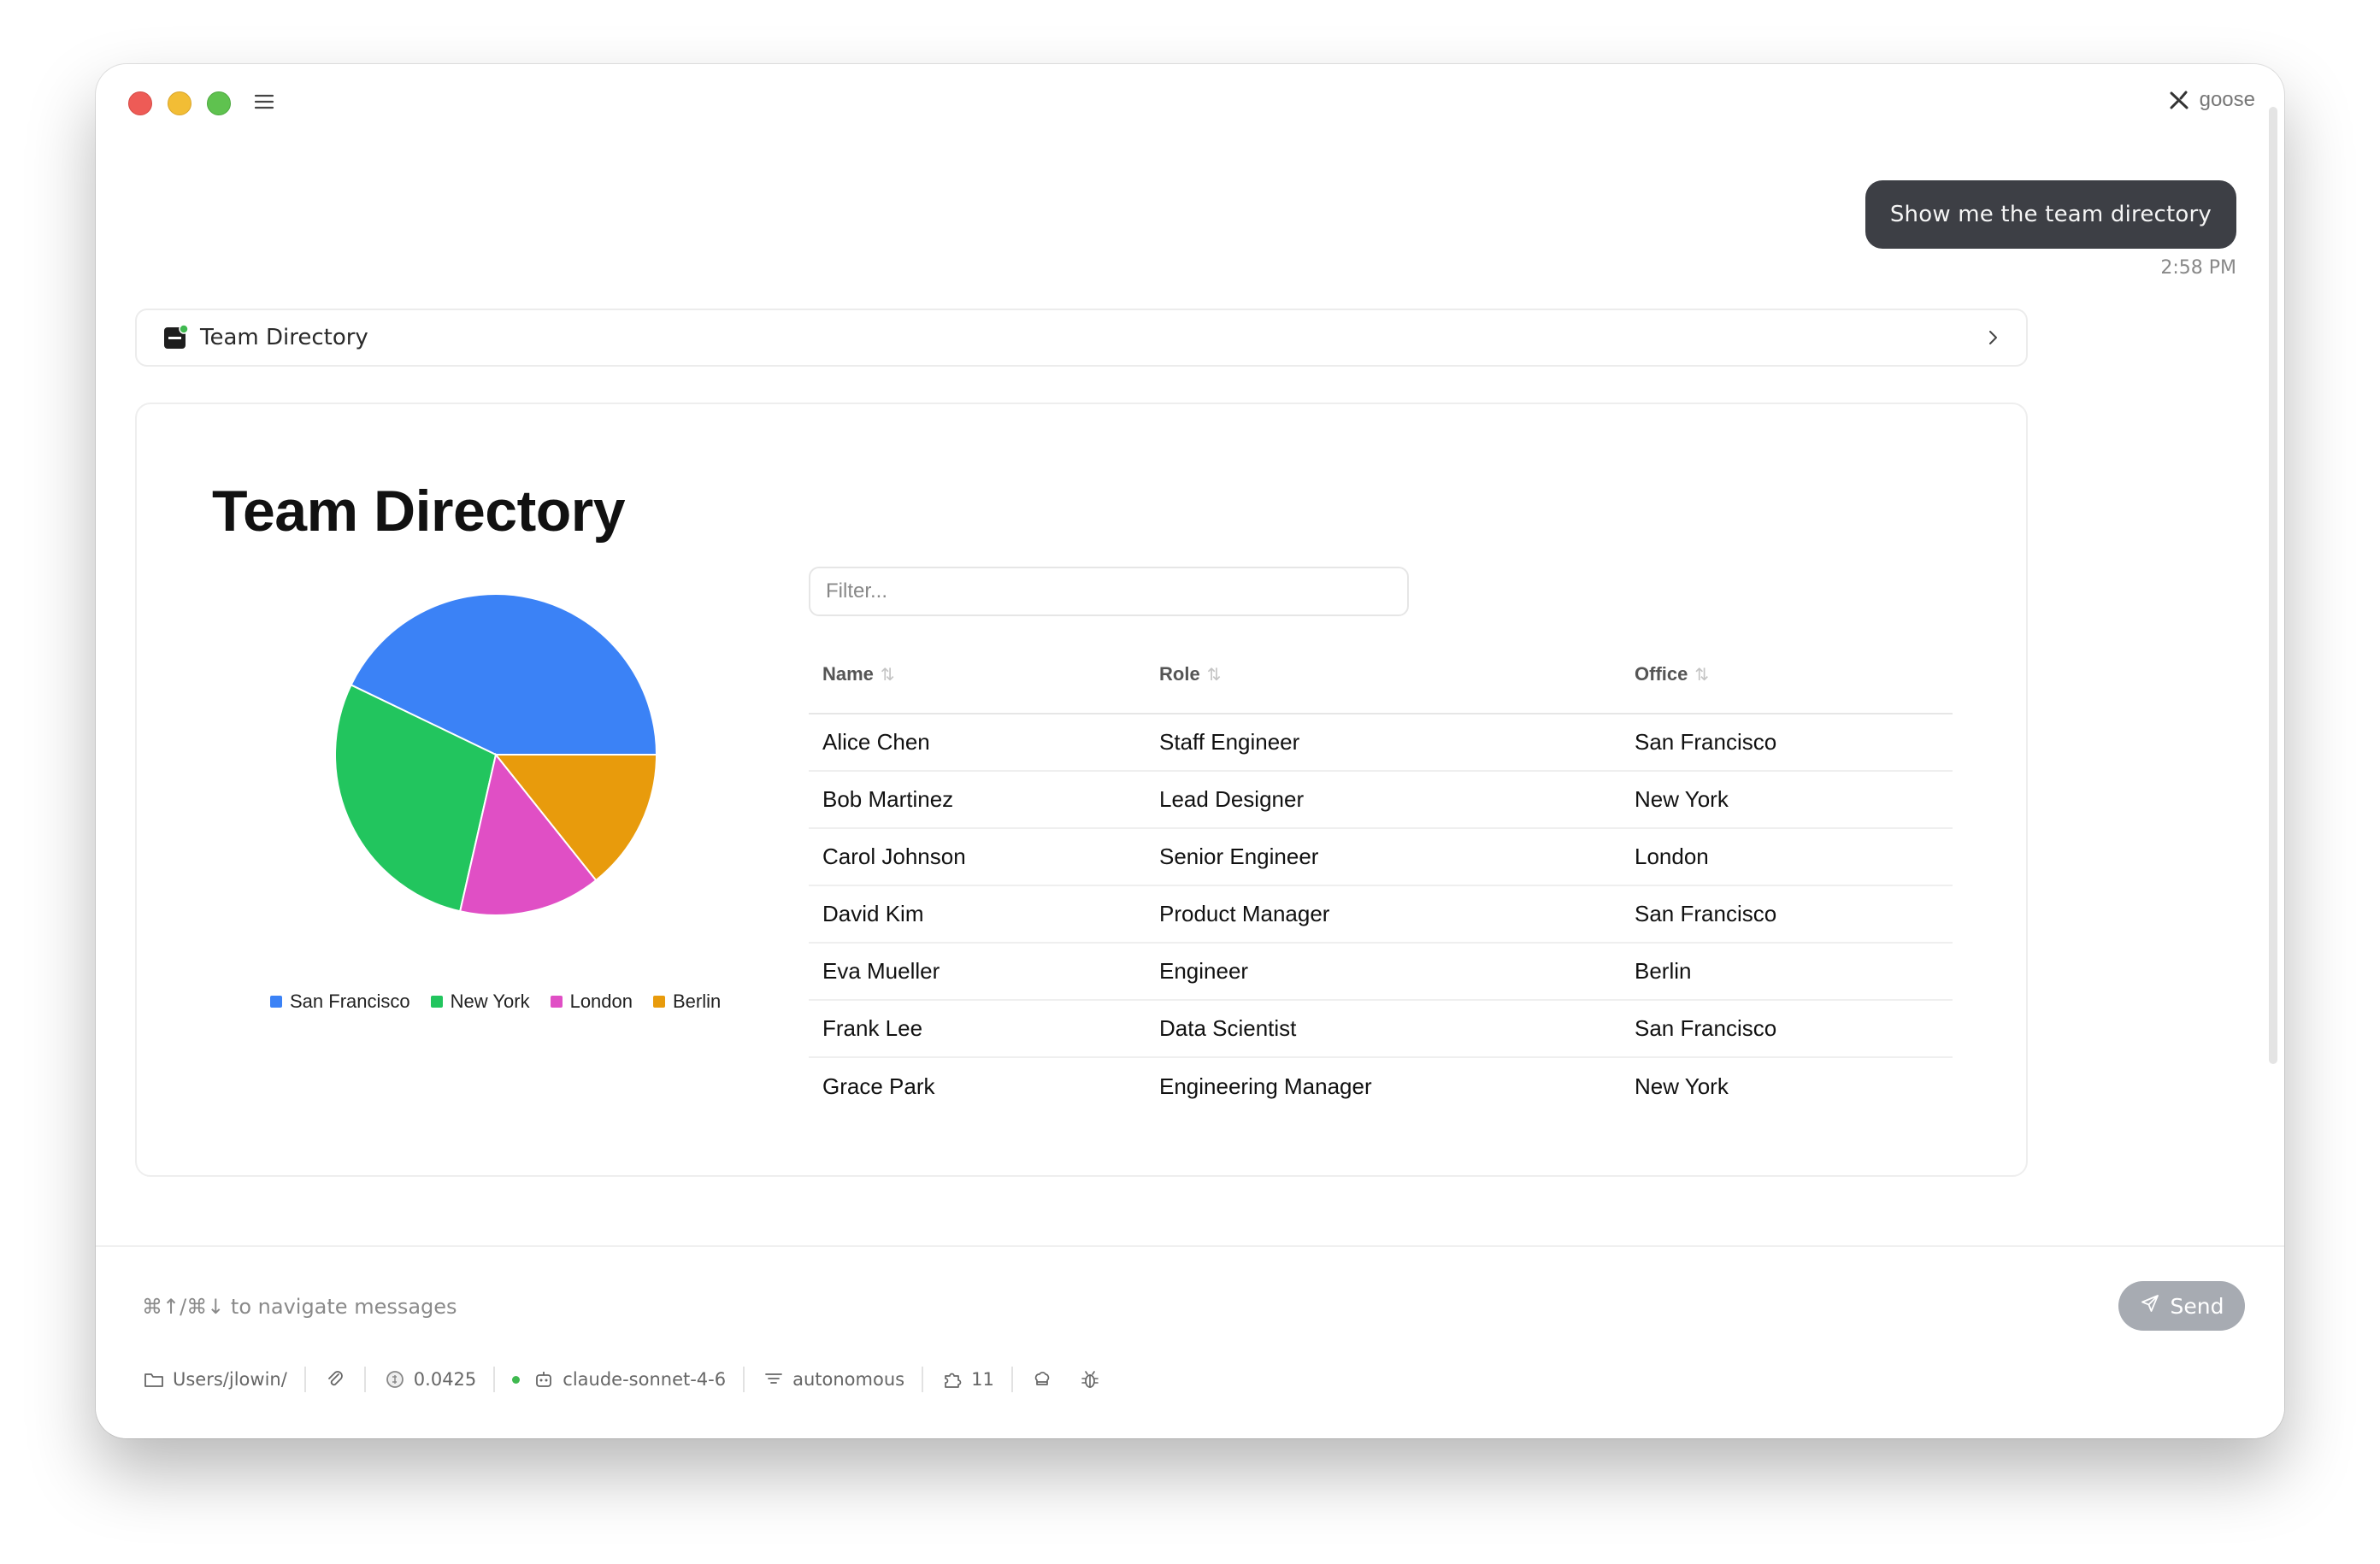  What do you see at coordinates (299, 1307) in the screenshot?
I see `message-input: ⌘↑/⌘↓ to navigate messages` at bounding box center [299, 1307].